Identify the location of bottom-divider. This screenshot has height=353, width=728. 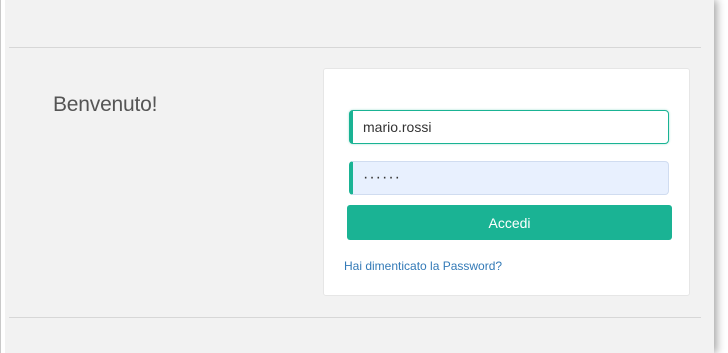
(355, 317).